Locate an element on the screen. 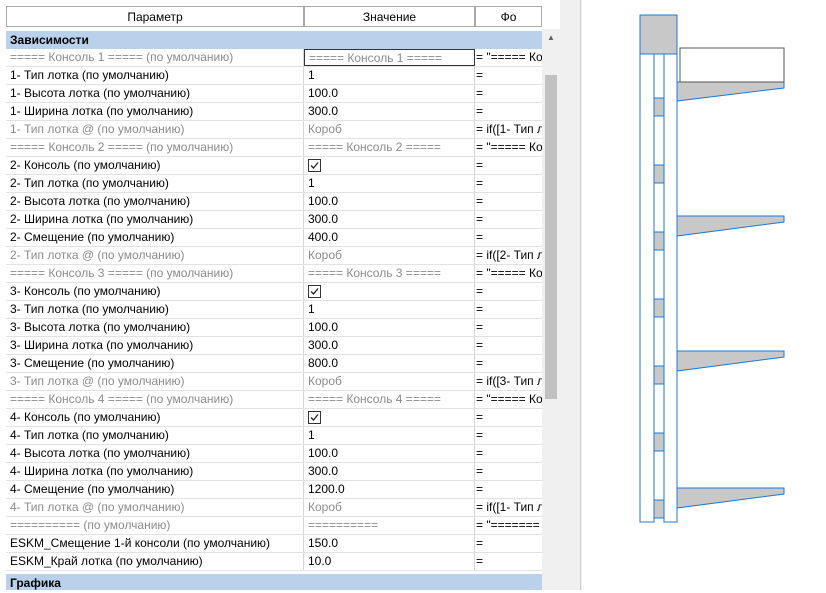 This screenshot has width=826, height=593. table-row: 2- Ширина лотка (по умолчанию) 300.0 = is located at coordinates (274, 220).